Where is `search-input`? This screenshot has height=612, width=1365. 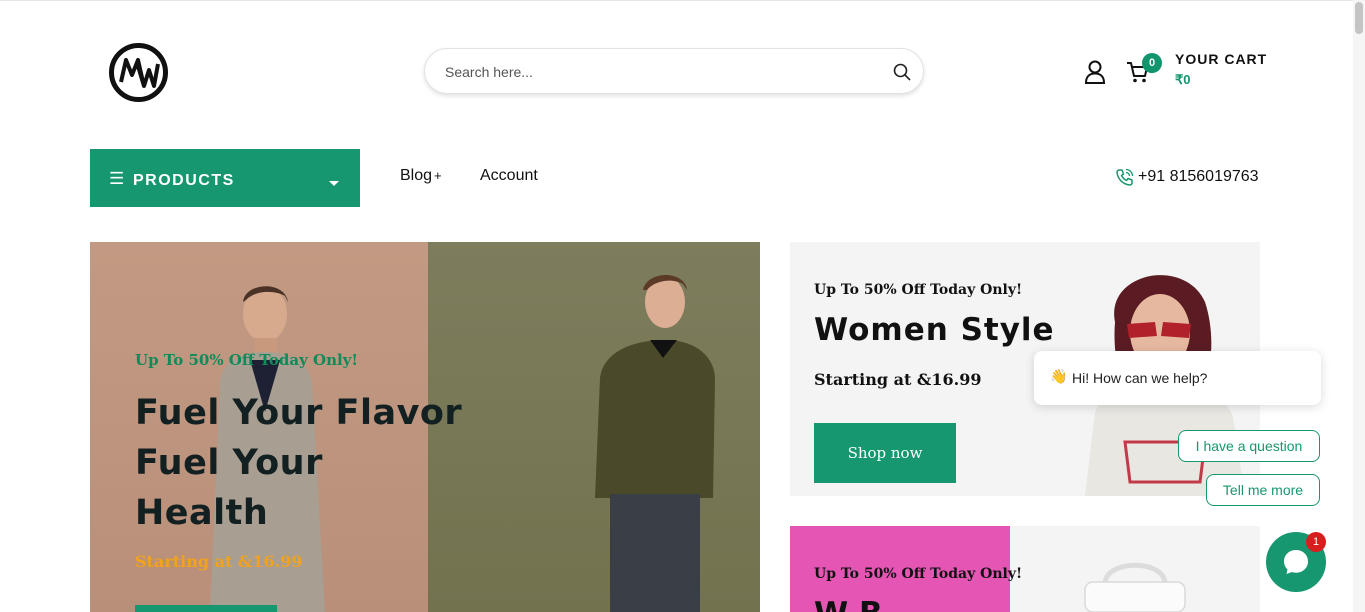
search-input is located at coordinates (660, 72).